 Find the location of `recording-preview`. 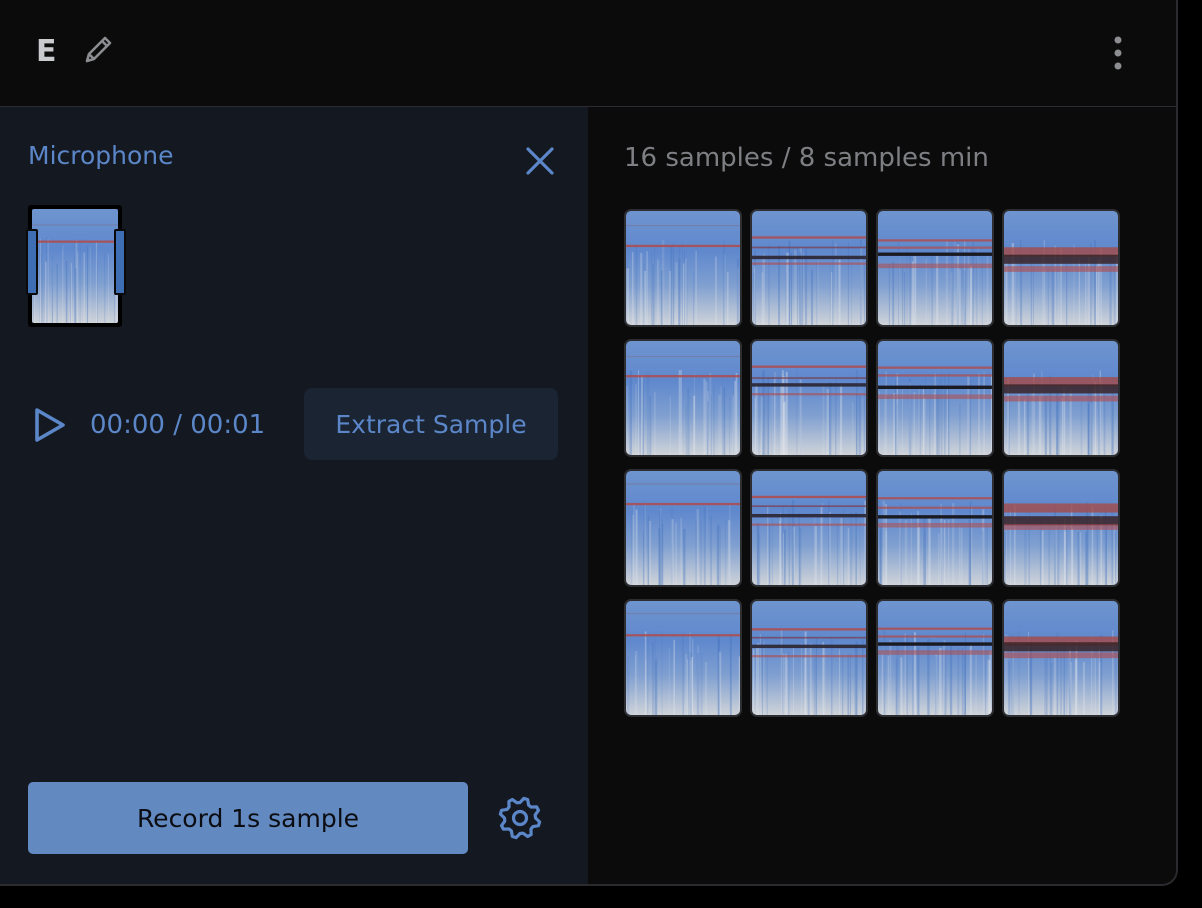

recording-preview is located at coordinates (76, 266).